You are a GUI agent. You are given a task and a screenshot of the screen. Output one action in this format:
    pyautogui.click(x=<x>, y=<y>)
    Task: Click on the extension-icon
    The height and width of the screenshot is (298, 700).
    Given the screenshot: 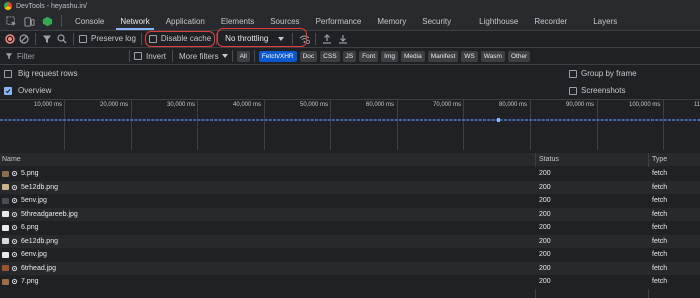 What is the action you would take?
    pyautogui.click(x=47, y=21)
    